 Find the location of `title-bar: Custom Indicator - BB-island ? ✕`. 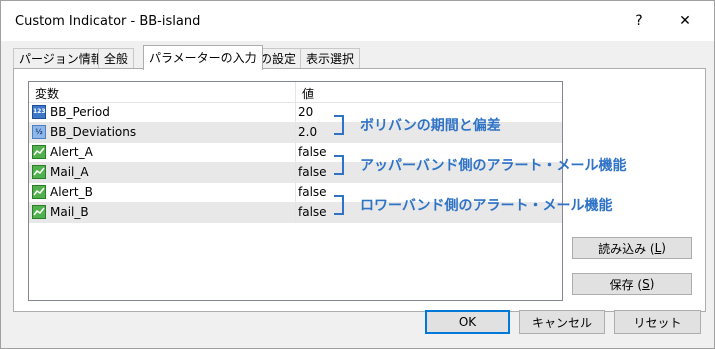

title-bar: Custom Indicator - BB-island ? ✕ is located at coordinates (357, 21).